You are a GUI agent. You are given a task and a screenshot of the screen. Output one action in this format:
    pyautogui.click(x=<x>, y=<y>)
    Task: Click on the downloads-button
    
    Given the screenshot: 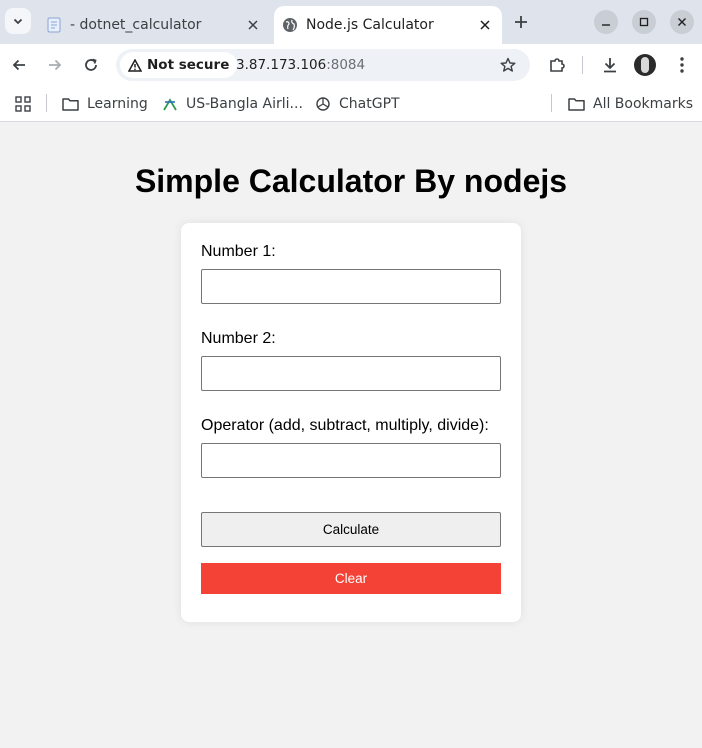 What is the action you would take?
    pyautogui.click(x=610, y=65)
    